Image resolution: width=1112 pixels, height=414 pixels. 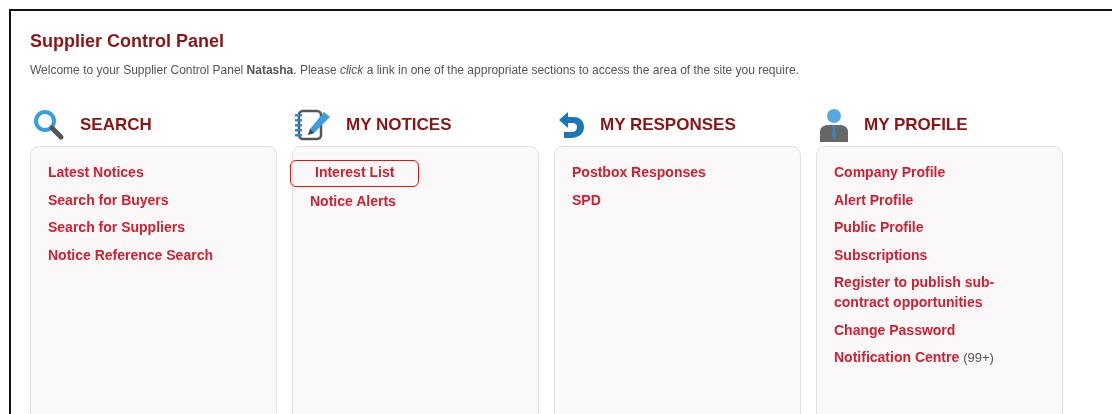 What do you see at coordinates (96, 173) in the screenshot?
I see `section-link: Latest Notices` at bounding box center [96, 173].